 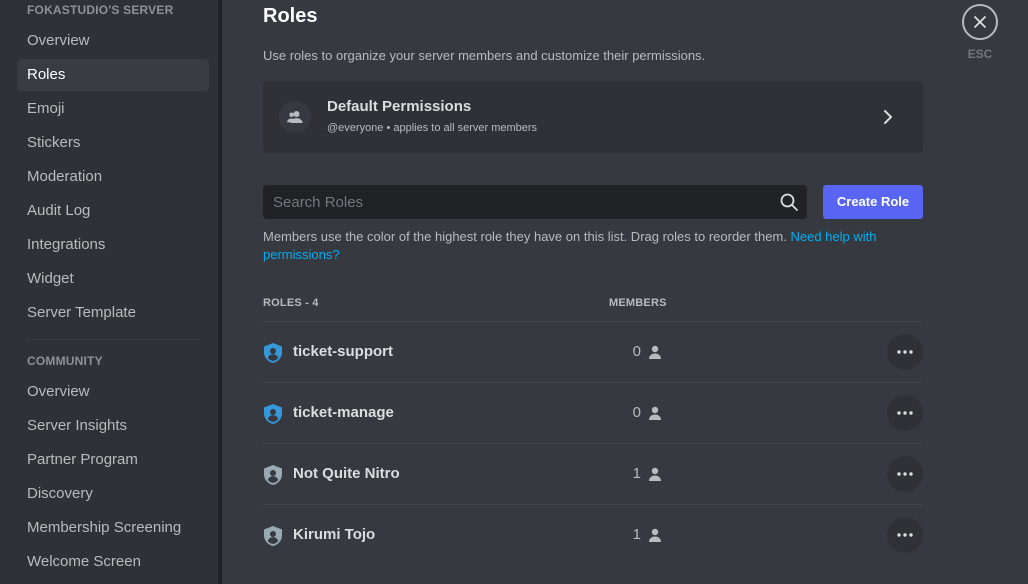 What do you see at coordinates (638, 303) in the screenshot?
I see `members-column-header: MEMBERS` at bounding box center [638, 303].